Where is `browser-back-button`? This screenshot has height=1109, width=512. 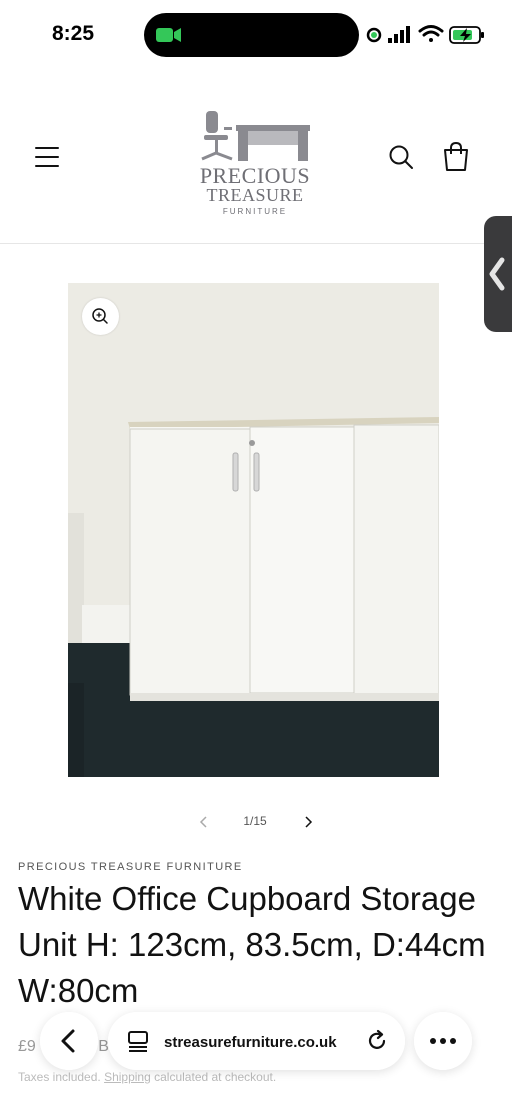
browser-back-button is located at coordinates (69, 1041).